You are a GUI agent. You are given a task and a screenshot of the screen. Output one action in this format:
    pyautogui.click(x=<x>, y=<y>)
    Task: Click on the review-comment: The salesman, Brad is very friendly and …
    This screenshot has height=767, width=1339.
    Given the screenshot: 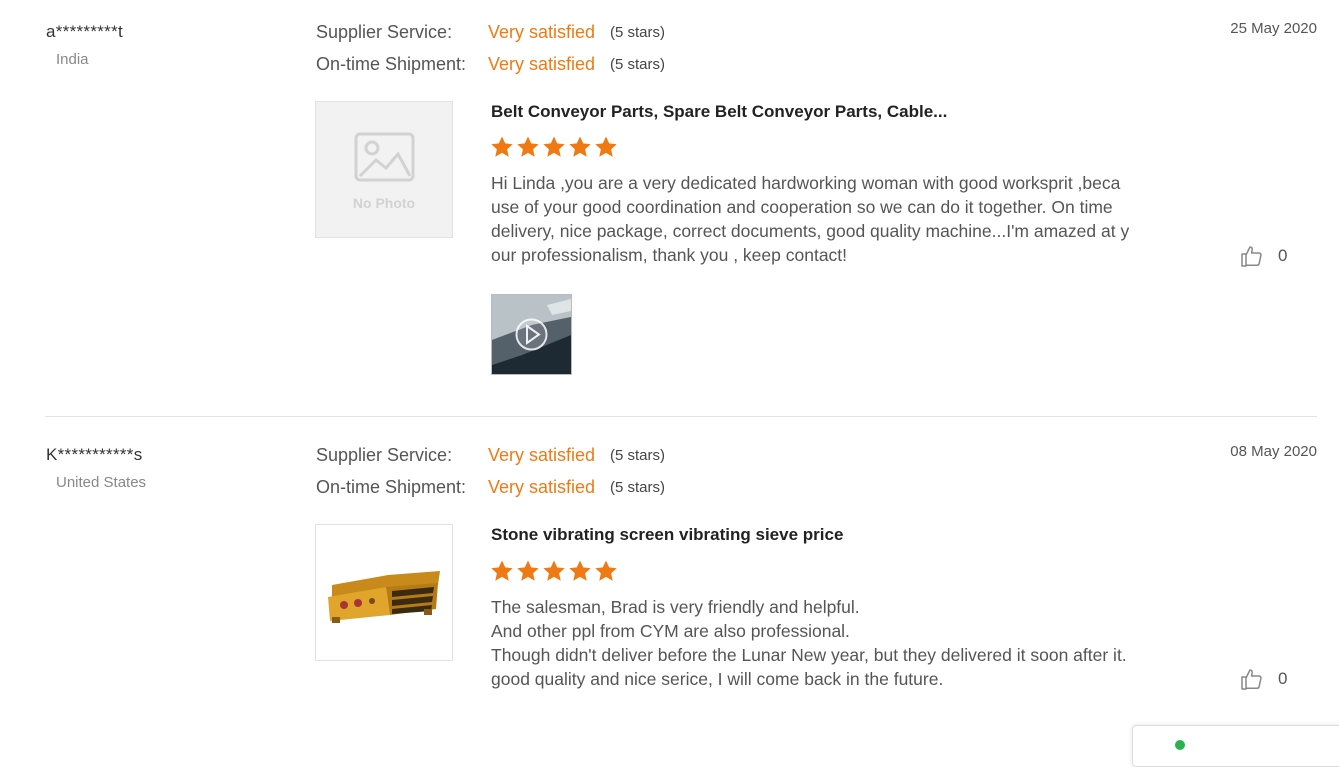 What is the action you would take?
    pyautogui.click(x=831, y=643)
    